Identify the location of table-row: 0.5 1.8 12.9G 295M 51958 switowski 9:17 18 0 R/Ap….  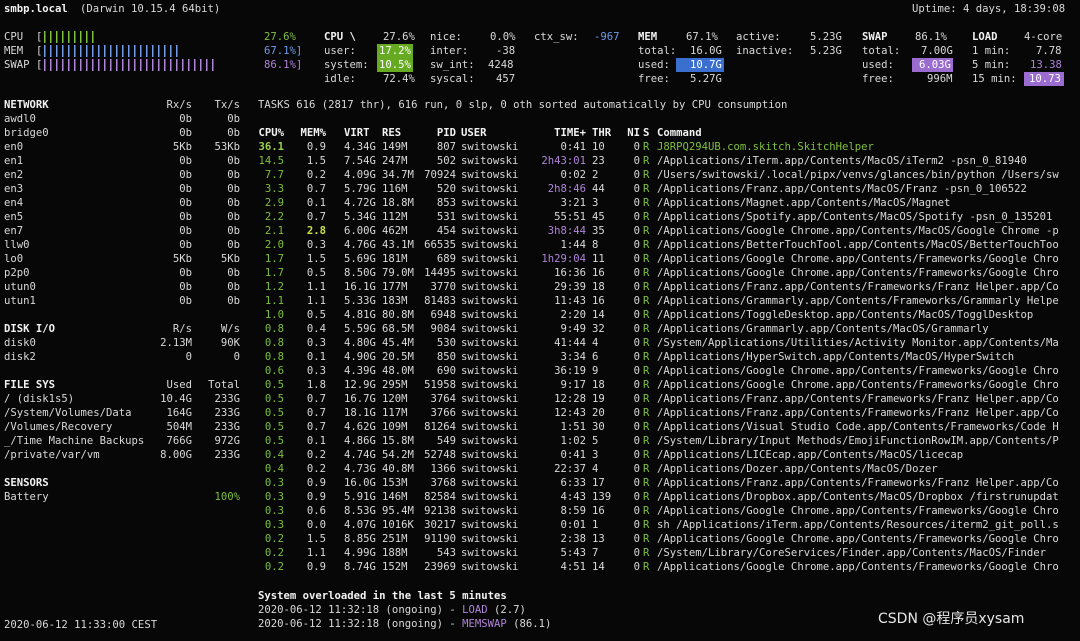
(669, 385).